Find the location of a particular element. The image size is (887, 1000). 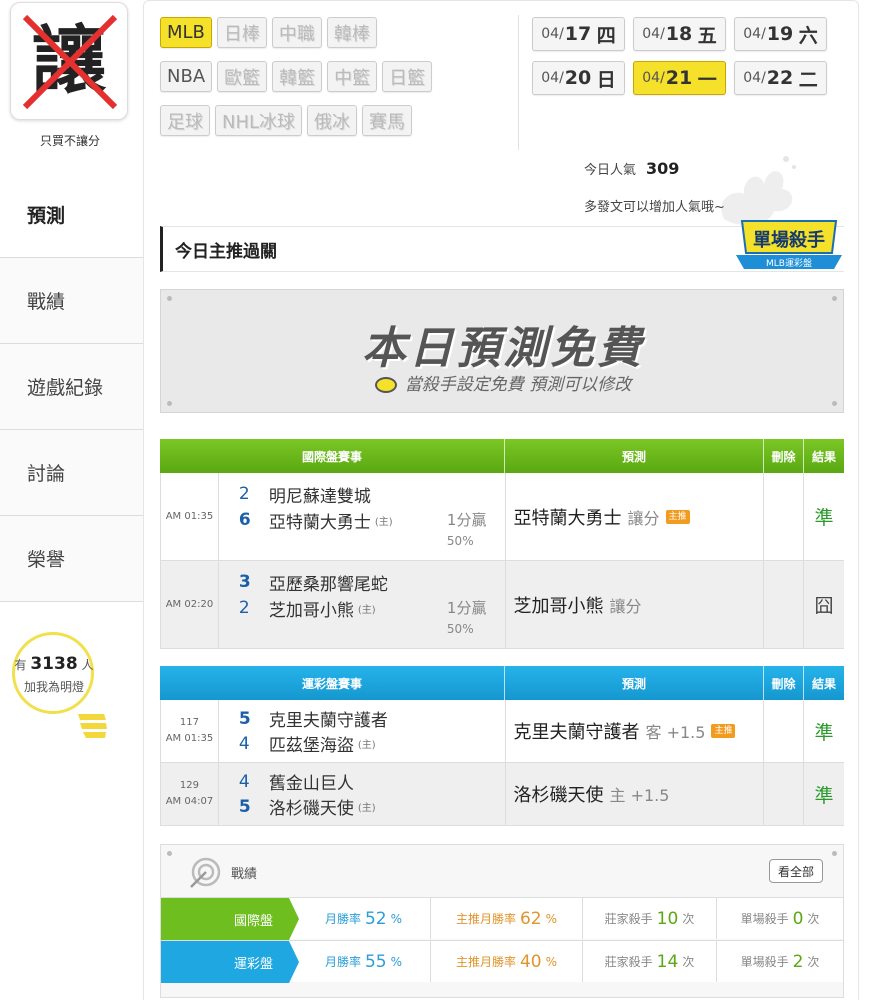

single-killer-badge: 單場殺手 MLB運彩盤 is located at coordinates (789, 244).